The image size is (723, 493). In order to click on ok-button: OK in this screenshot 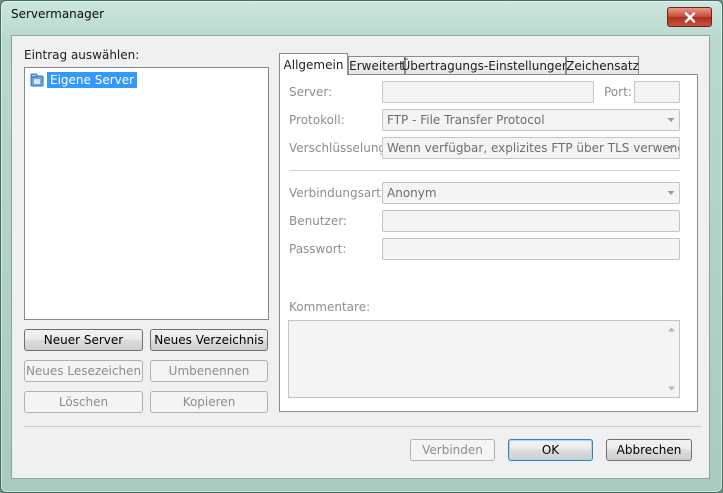, I will do `click(550, 450)`.